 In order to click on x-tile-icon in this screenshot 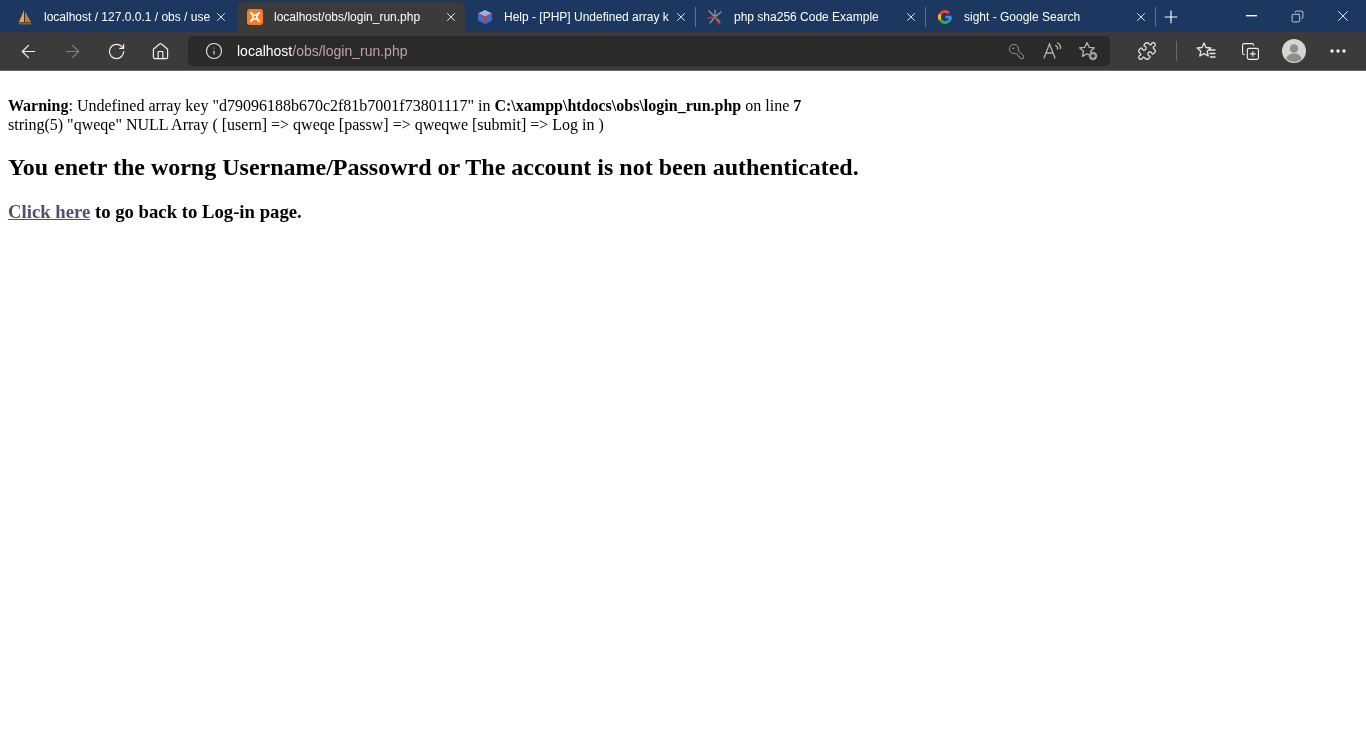, I will do `click(255, 17)`.